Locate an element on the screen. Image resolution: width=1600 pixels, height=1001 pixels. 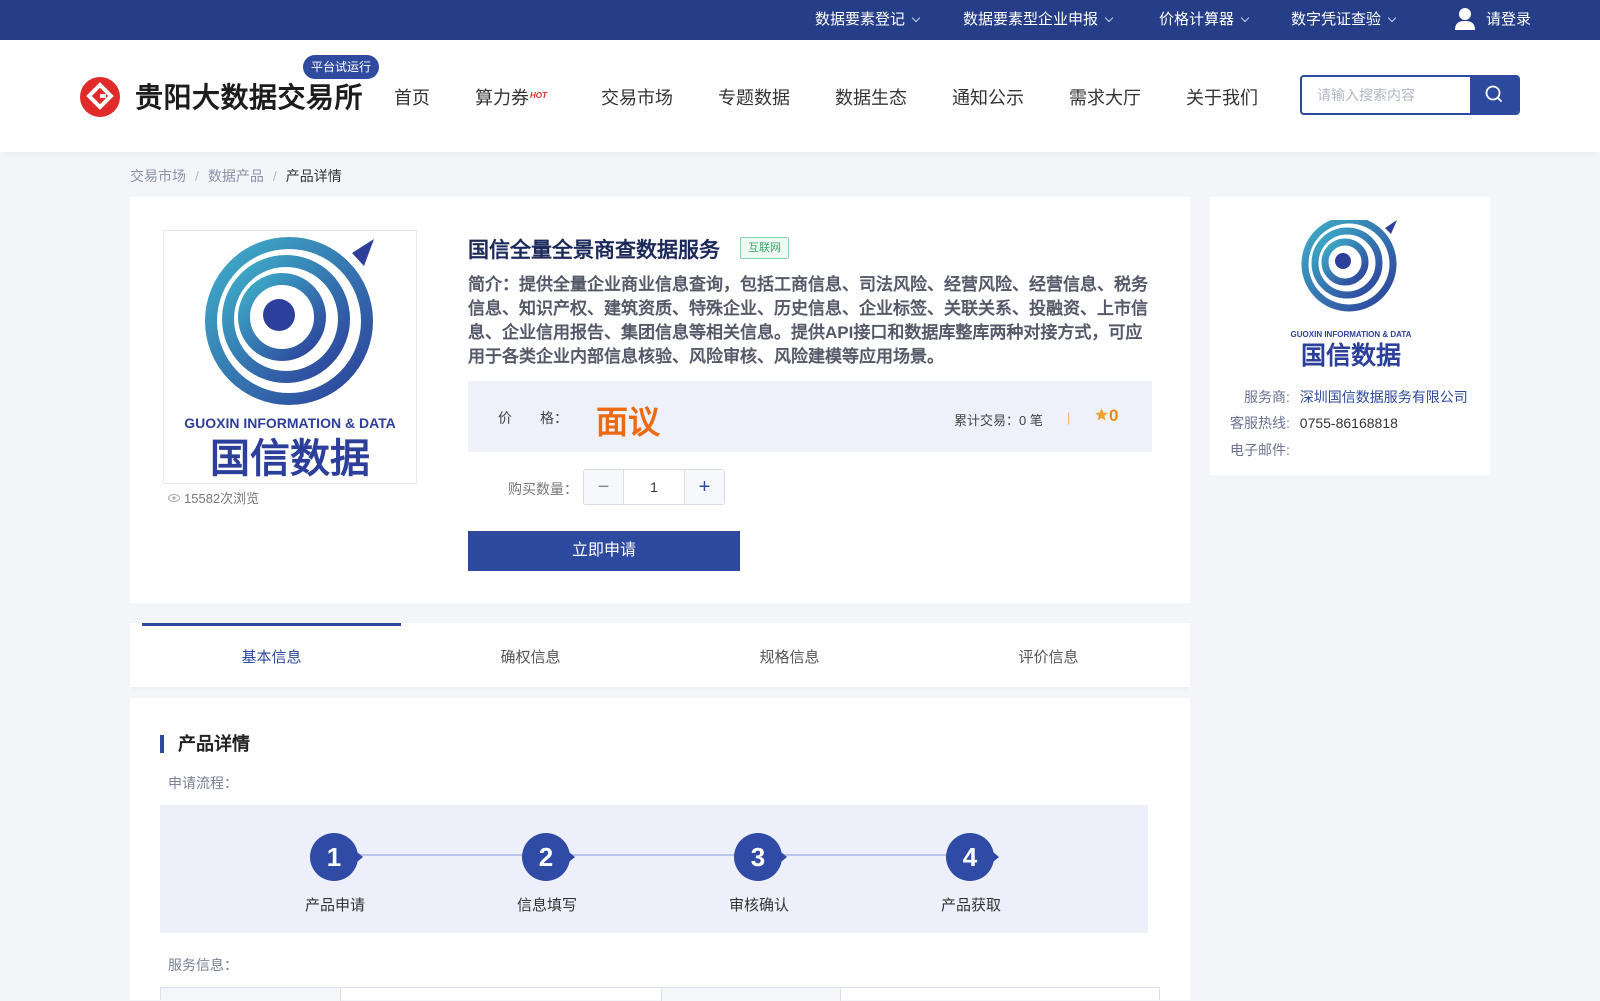
tab-review-info: 评价信息 is located at coordinates (1048, 655).